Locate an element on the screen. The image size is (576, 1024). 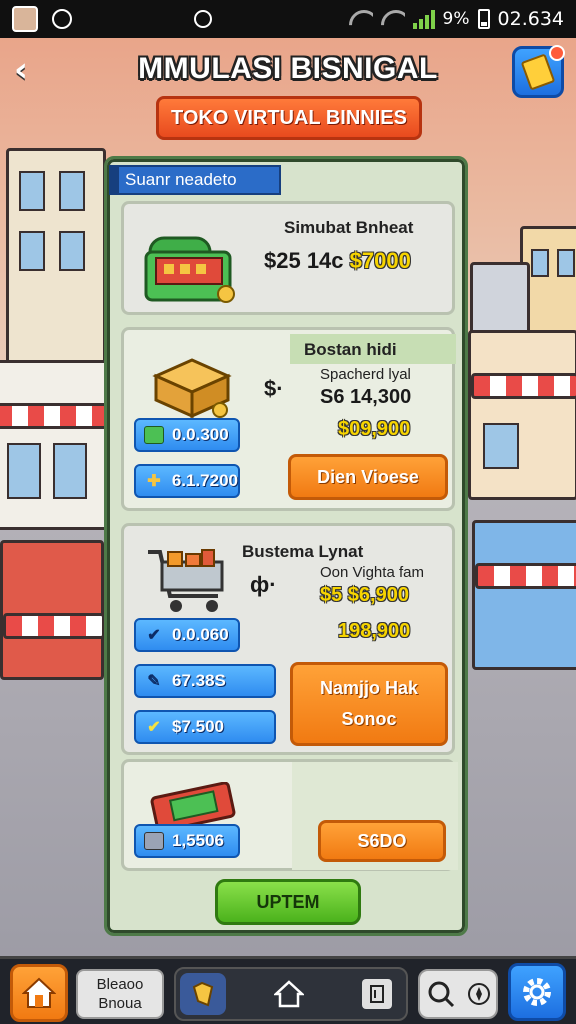
stat-cash: 0.0.300 is located at coordinates (187, 435).